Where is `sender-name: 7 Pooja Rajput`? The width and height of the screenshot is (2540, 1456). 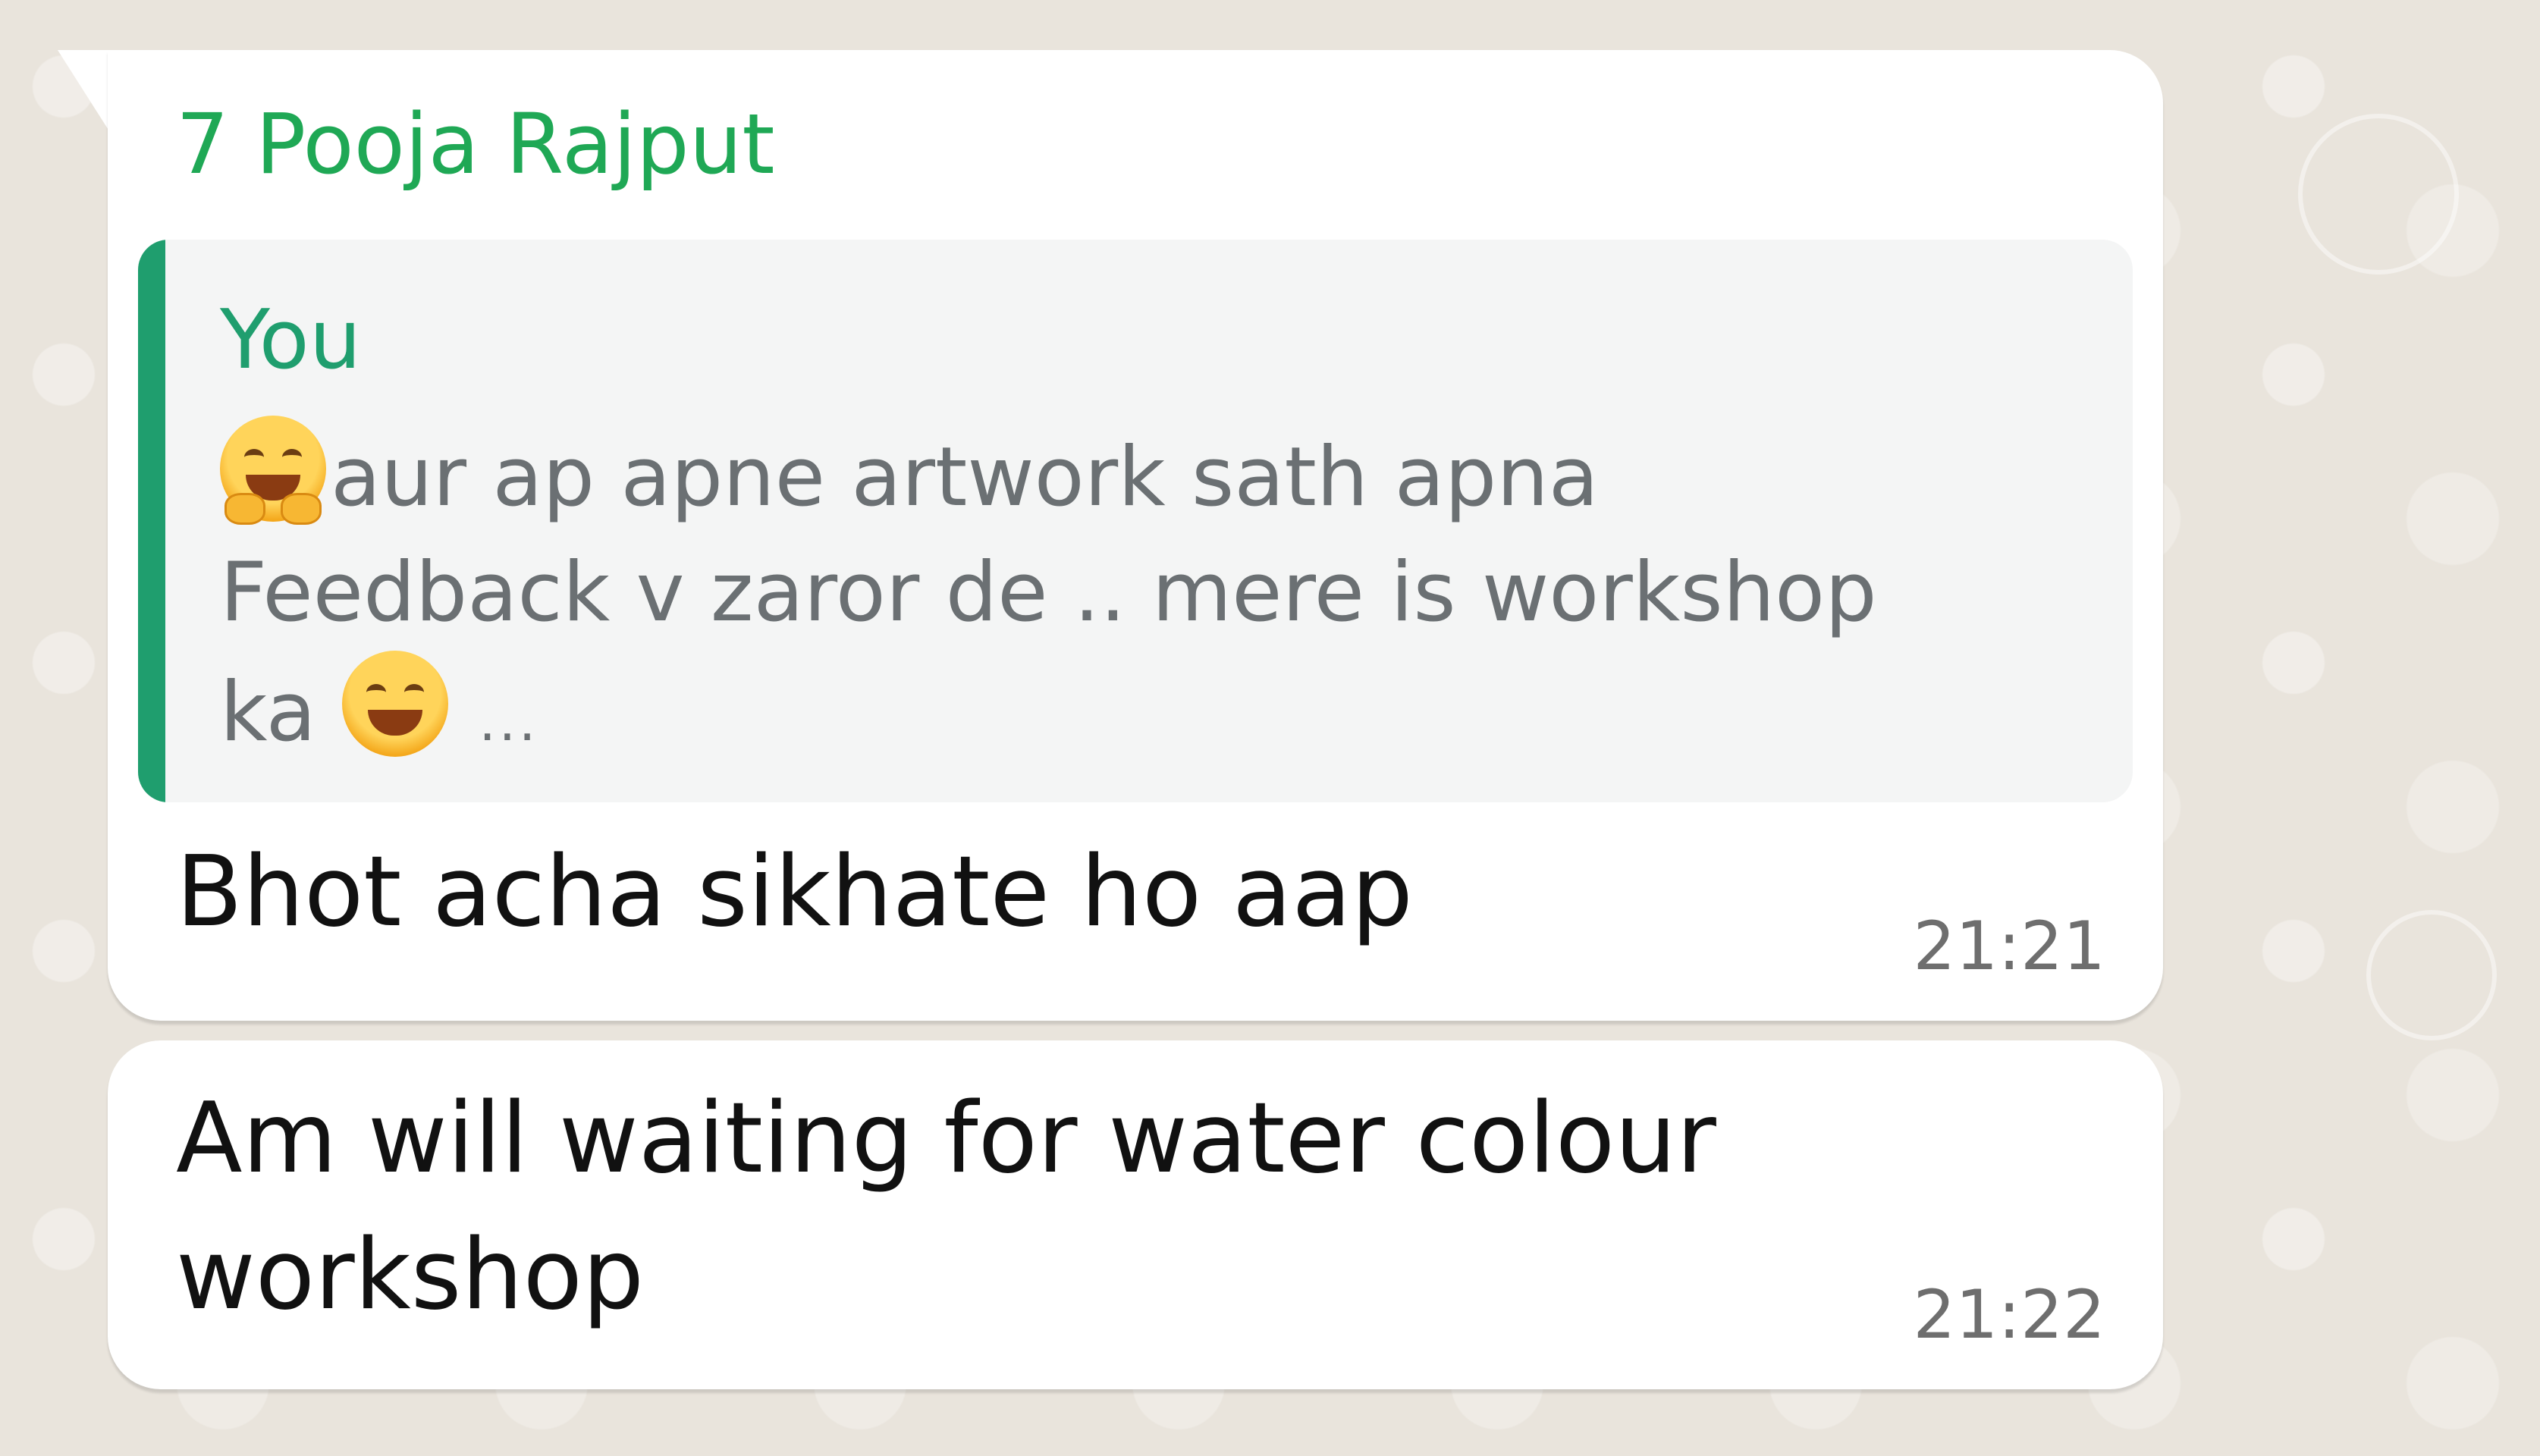 sender-name: 7 Pooja Rajput is located at coordinates (475, 144).